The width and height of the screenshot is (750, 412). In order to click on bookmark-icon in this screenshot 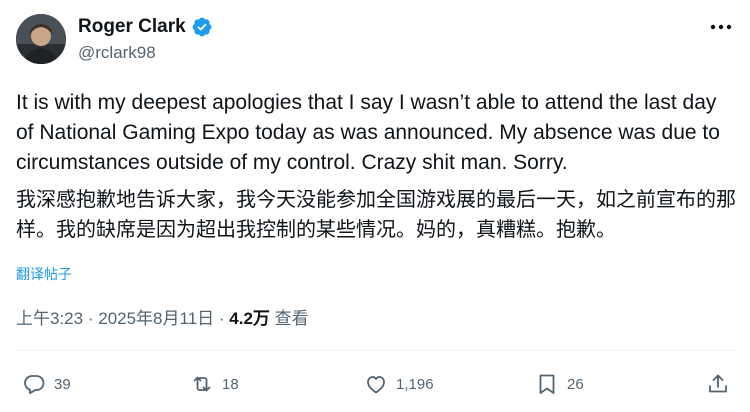, I will do `click(547, 384)`.